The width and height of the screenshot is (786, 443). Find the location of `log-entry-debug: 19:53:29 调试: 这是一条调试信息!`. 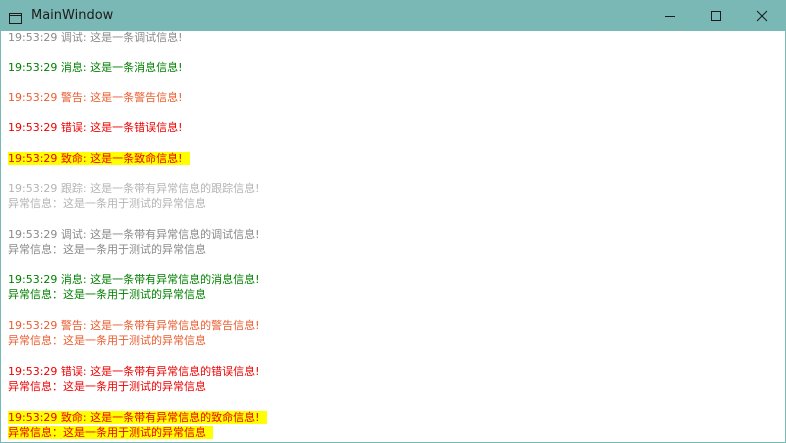

log-entry-debug: 19:53:29 调试: 这是一条调试信息! is located at coordinates (95, 37).